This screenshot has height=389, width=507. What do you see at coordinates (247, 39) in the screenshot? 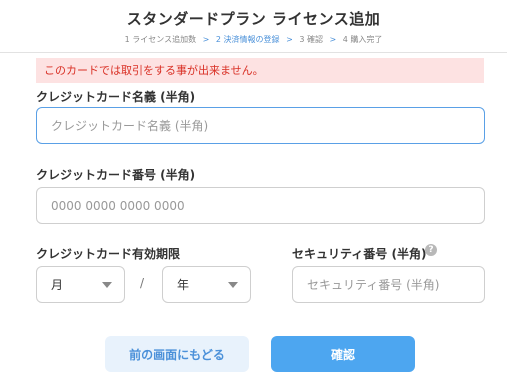
I see `step-2-active: 2 決済情報の登録` at bounding box center [247, 39].